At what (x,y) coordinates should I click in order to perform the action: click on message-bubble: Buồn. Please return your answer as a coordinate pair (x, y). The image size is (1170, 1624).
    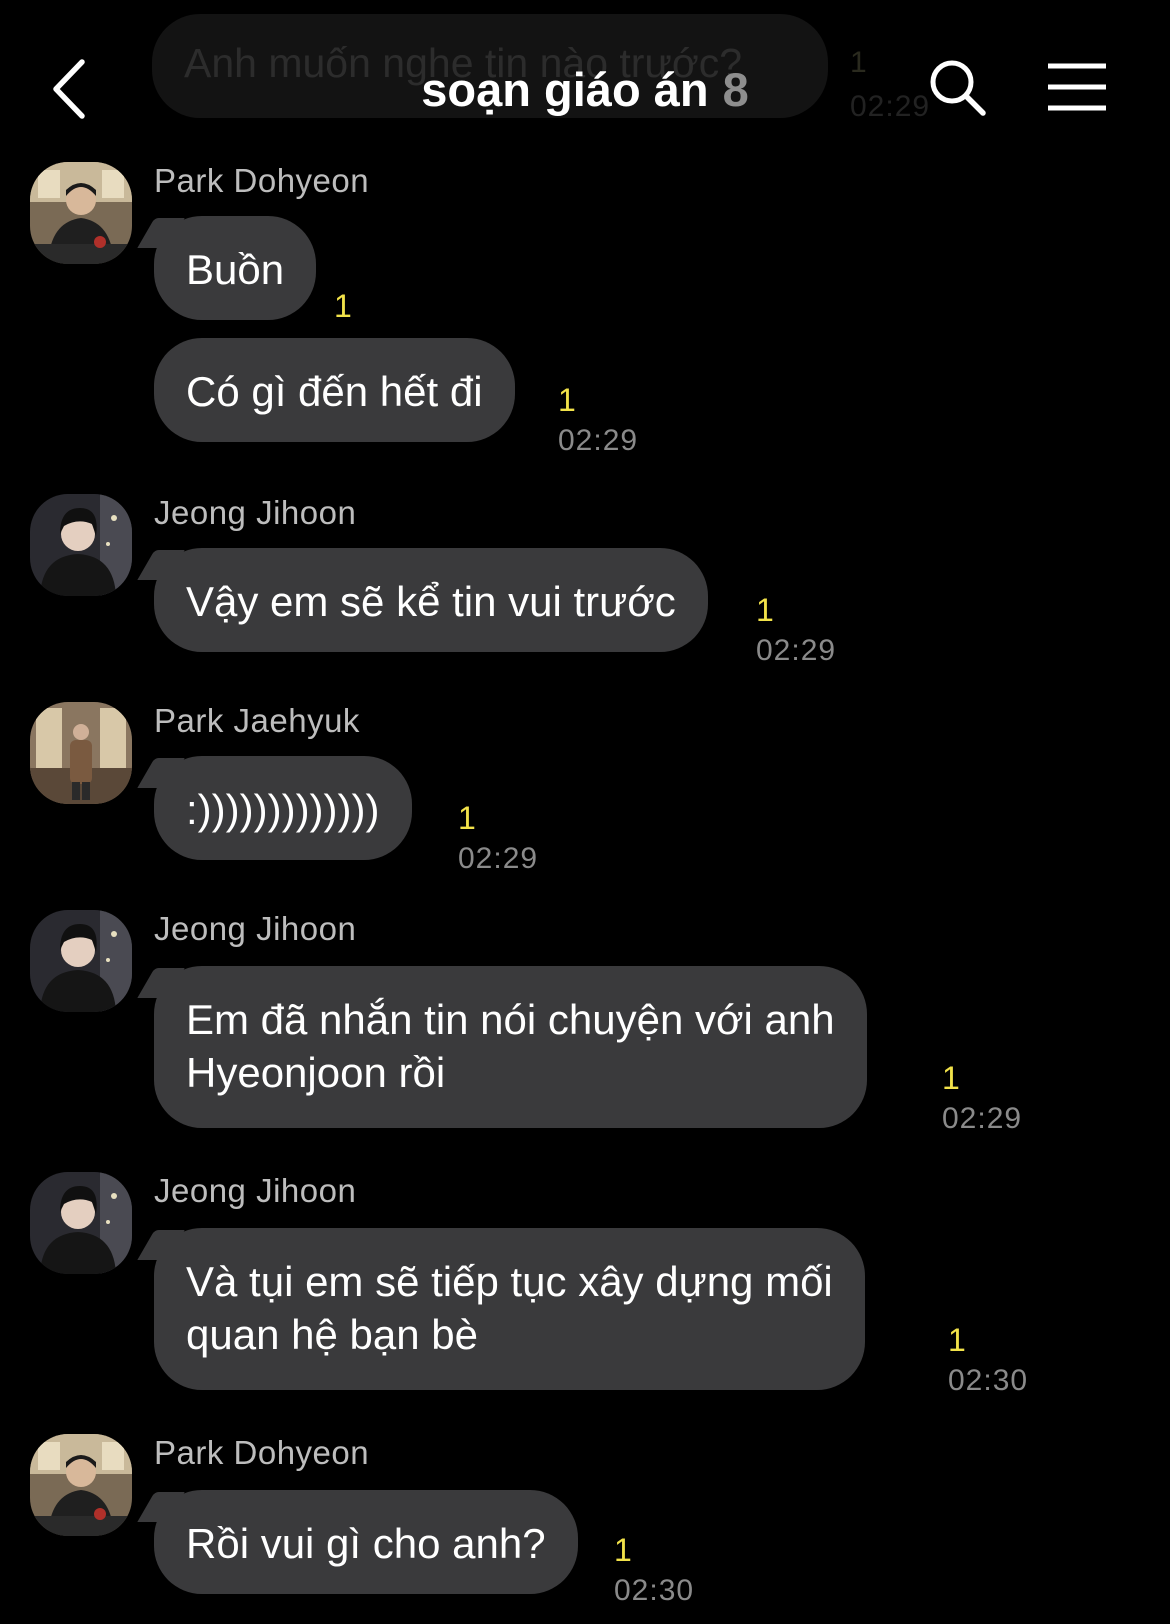
    Looking at the image, I should click on (235, 268).